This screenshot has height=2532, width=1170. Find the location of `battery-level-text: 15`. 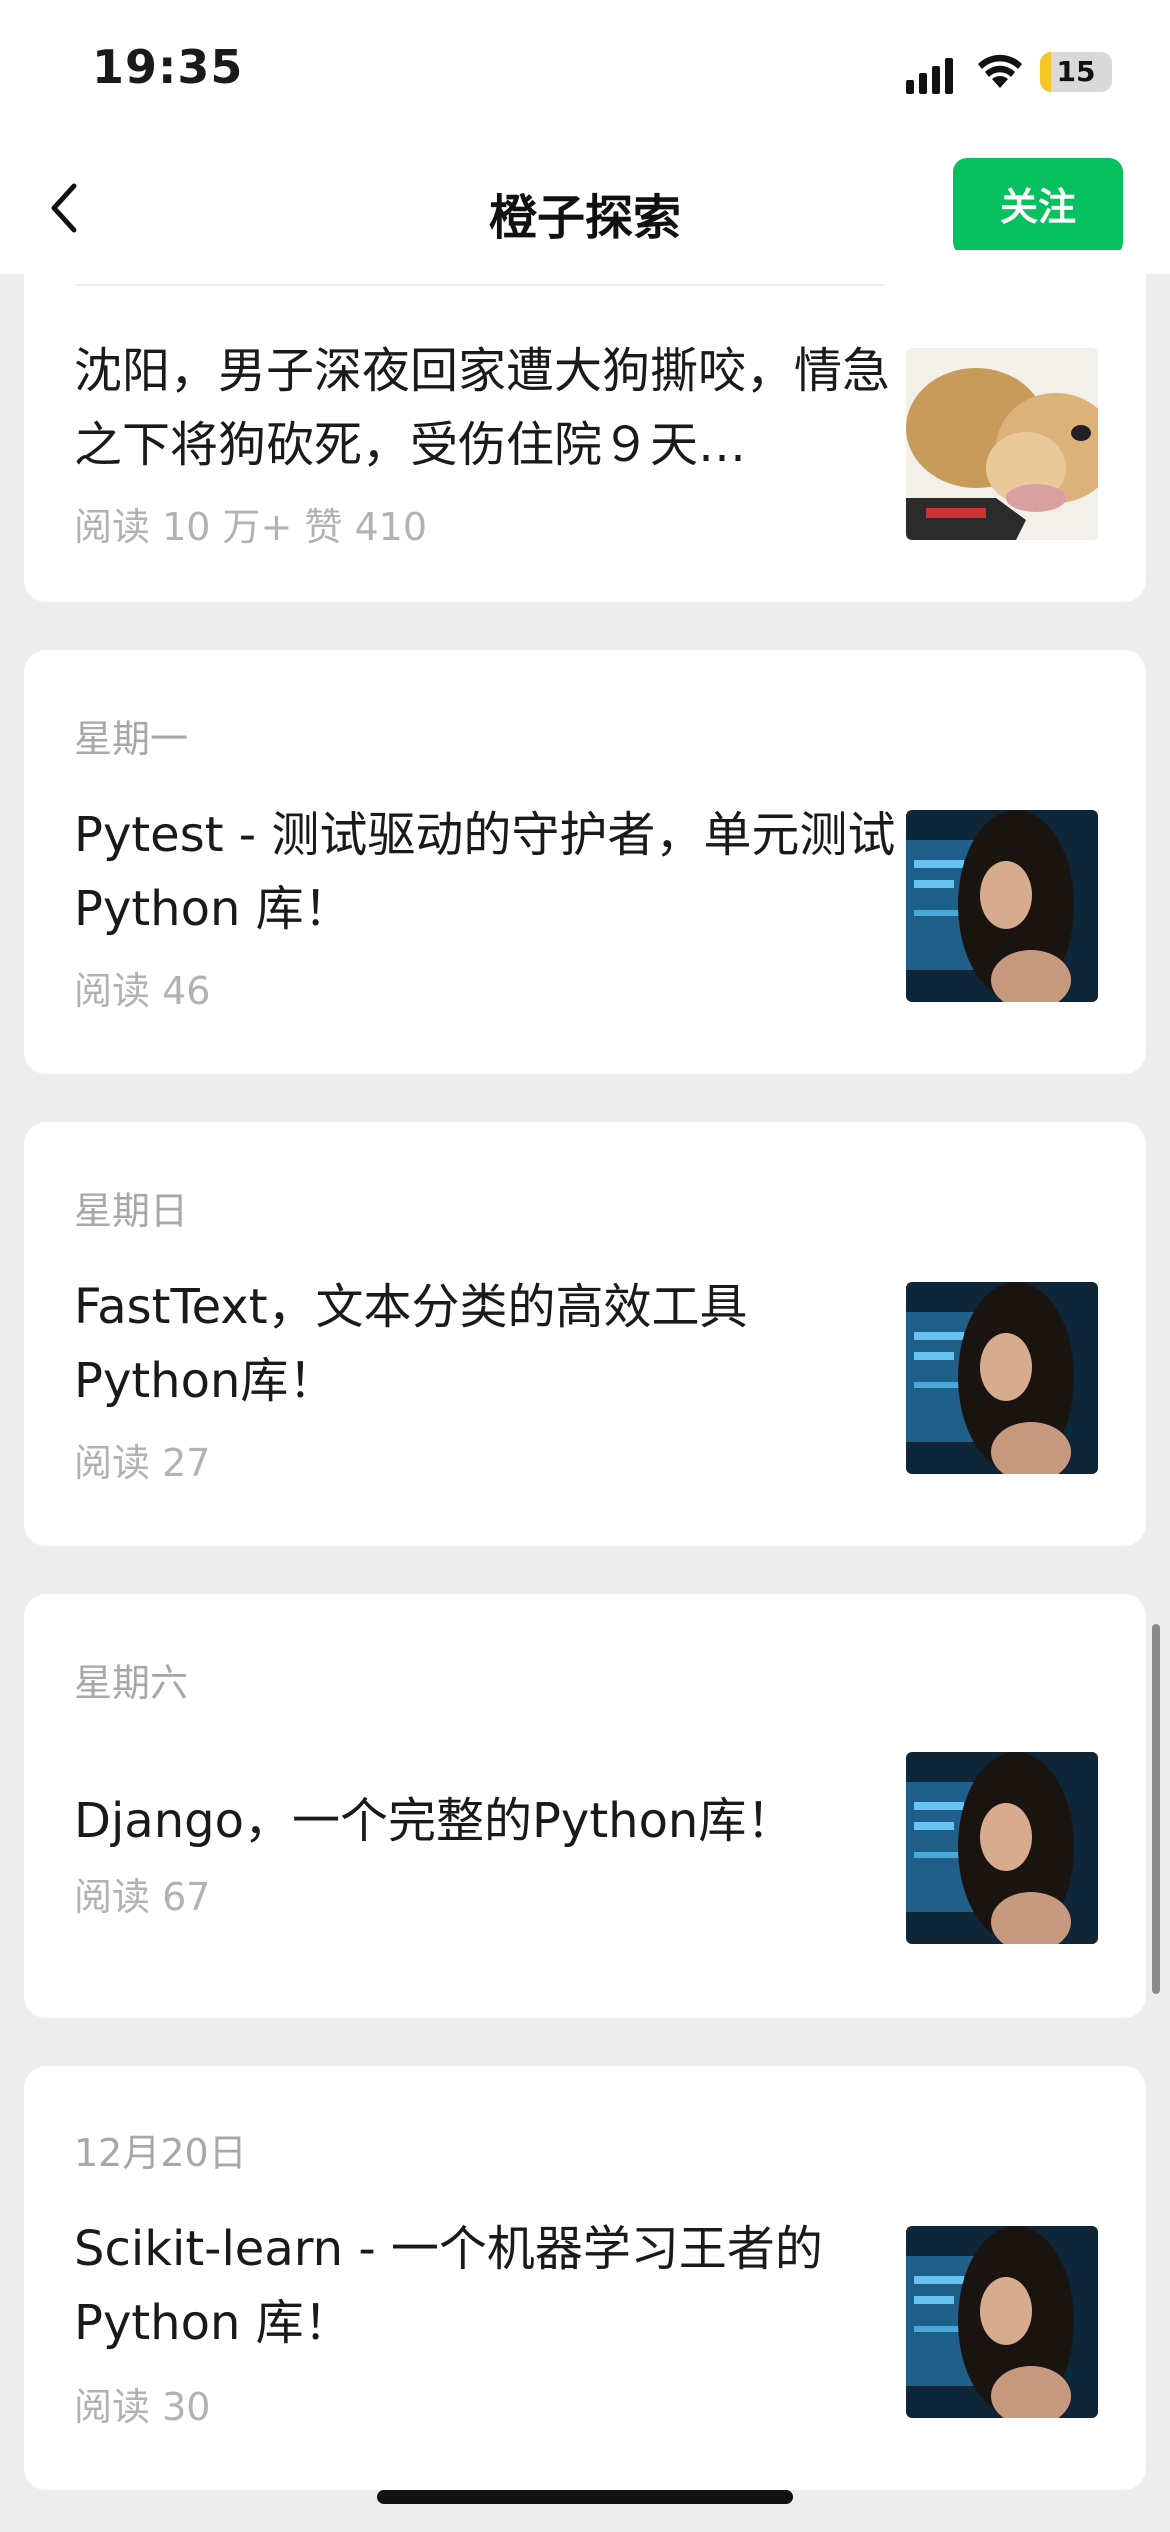

battery-level-text: 15 is located at coordinates (1076, 71).